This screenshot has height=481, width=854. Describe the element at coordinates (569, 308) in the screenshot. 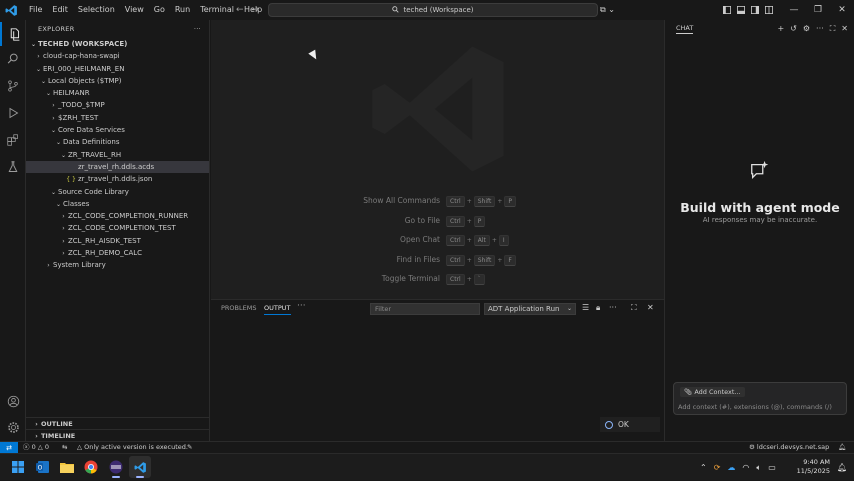

I see `chevron-down-icon: ⌄` at that location.